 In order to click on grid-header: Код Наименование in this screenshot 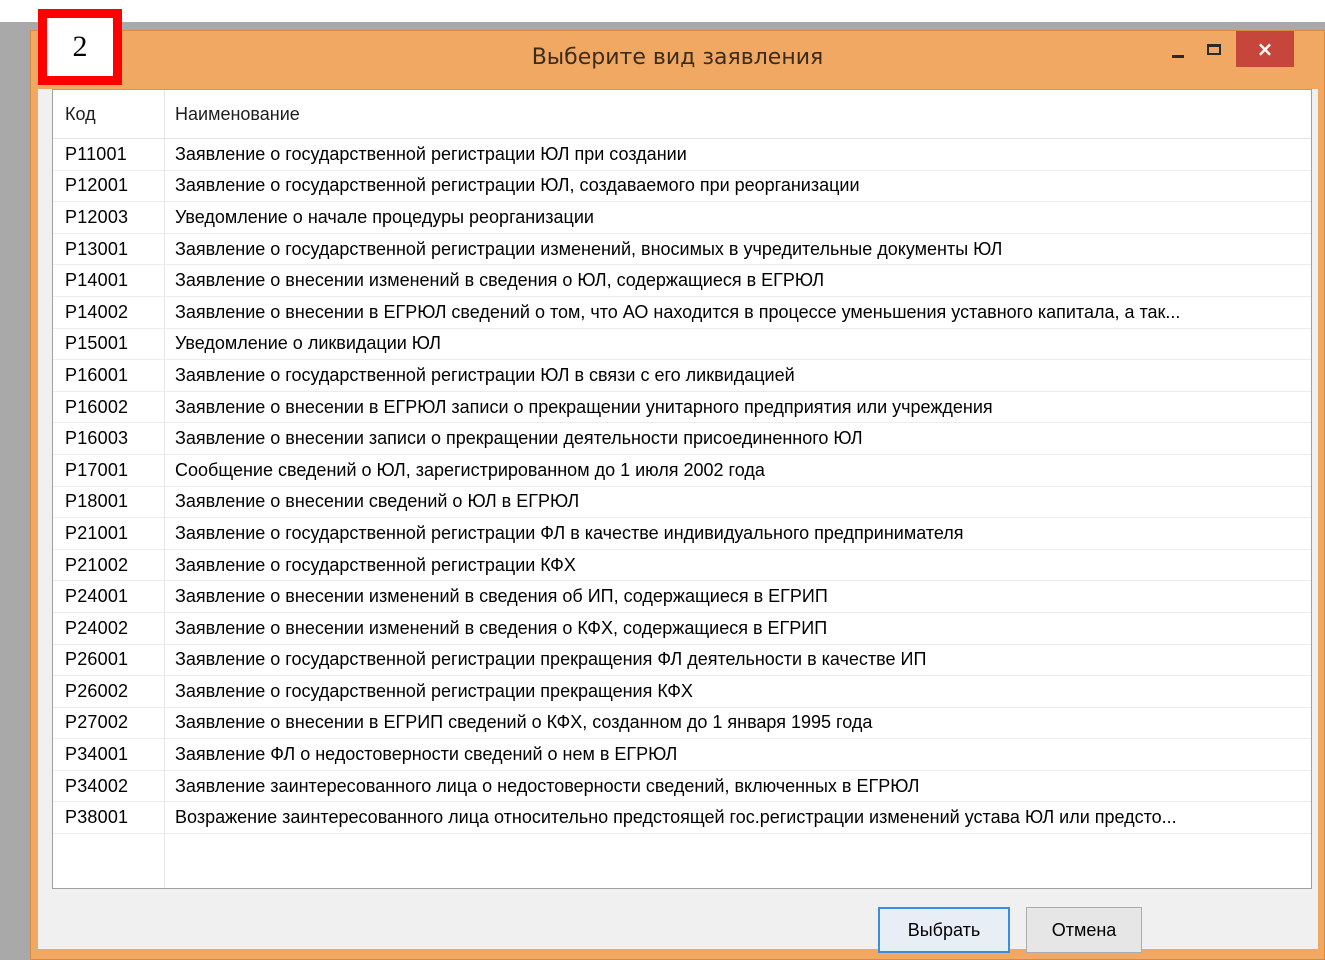, I will do `click(682, 114)`.